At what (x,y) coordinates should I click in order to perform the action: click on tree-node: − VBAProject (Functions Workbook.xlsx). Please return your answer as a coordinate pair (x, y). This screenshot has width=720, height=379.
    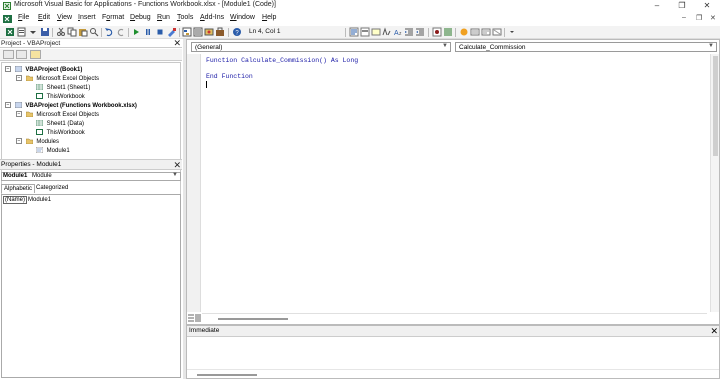
    Looking at the image, I should click on (71, 106).